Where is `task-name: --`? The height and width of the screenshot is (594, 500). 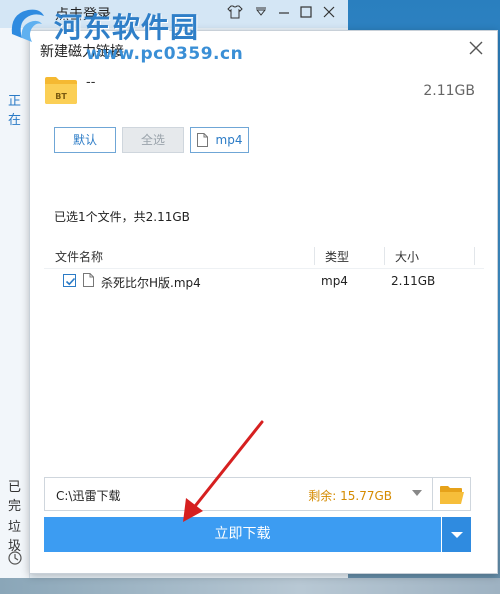 task-name: -- is located at coordinates (91, 82).